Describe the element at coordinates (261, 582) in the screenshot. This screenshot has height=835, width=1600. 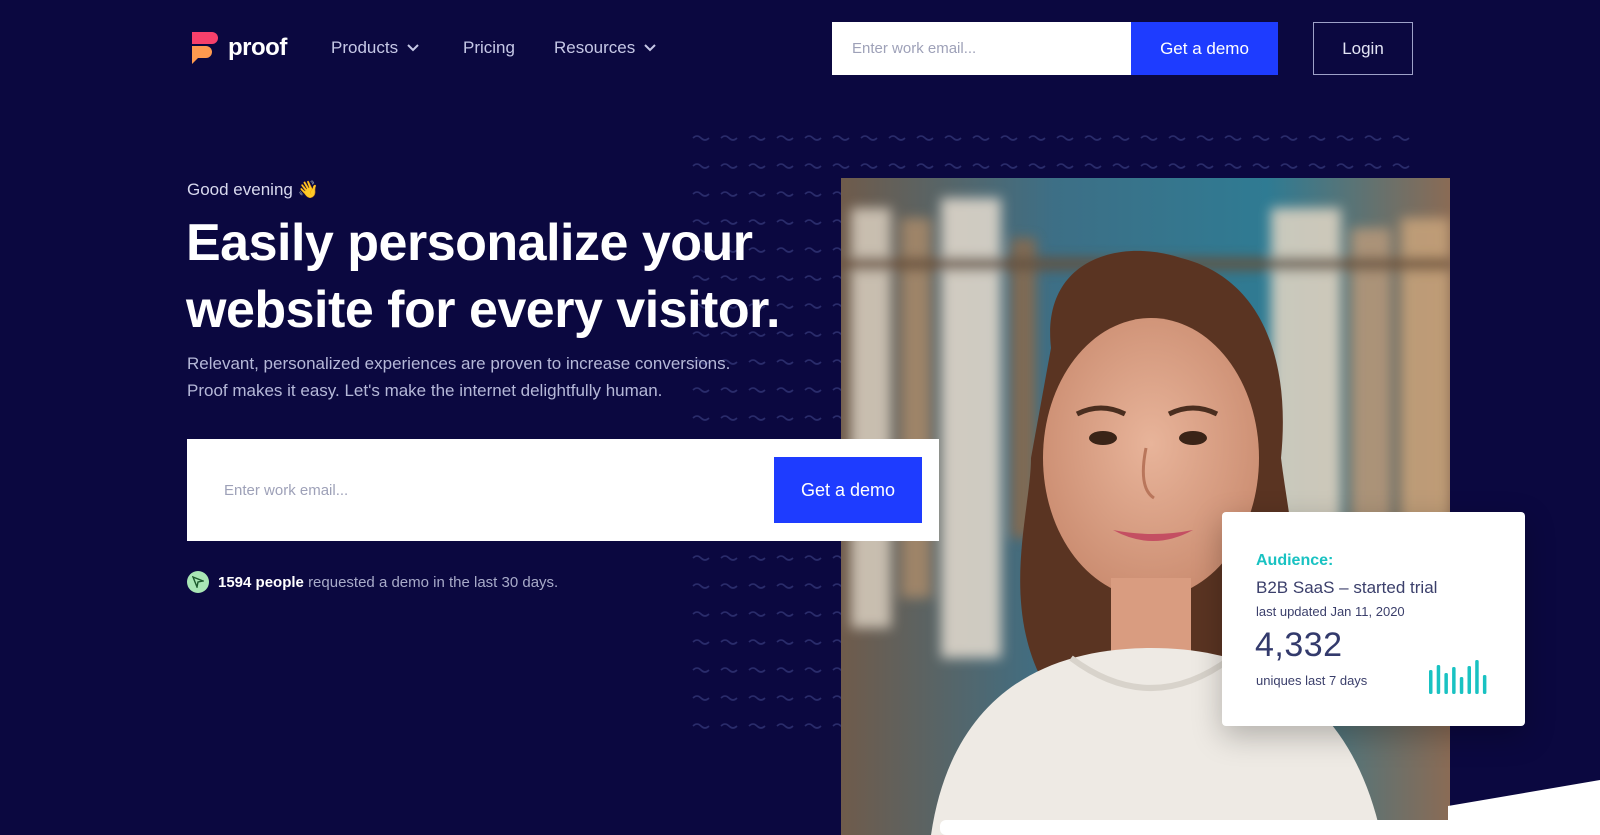
I see `demo-request-count: 1594 people` at that location.